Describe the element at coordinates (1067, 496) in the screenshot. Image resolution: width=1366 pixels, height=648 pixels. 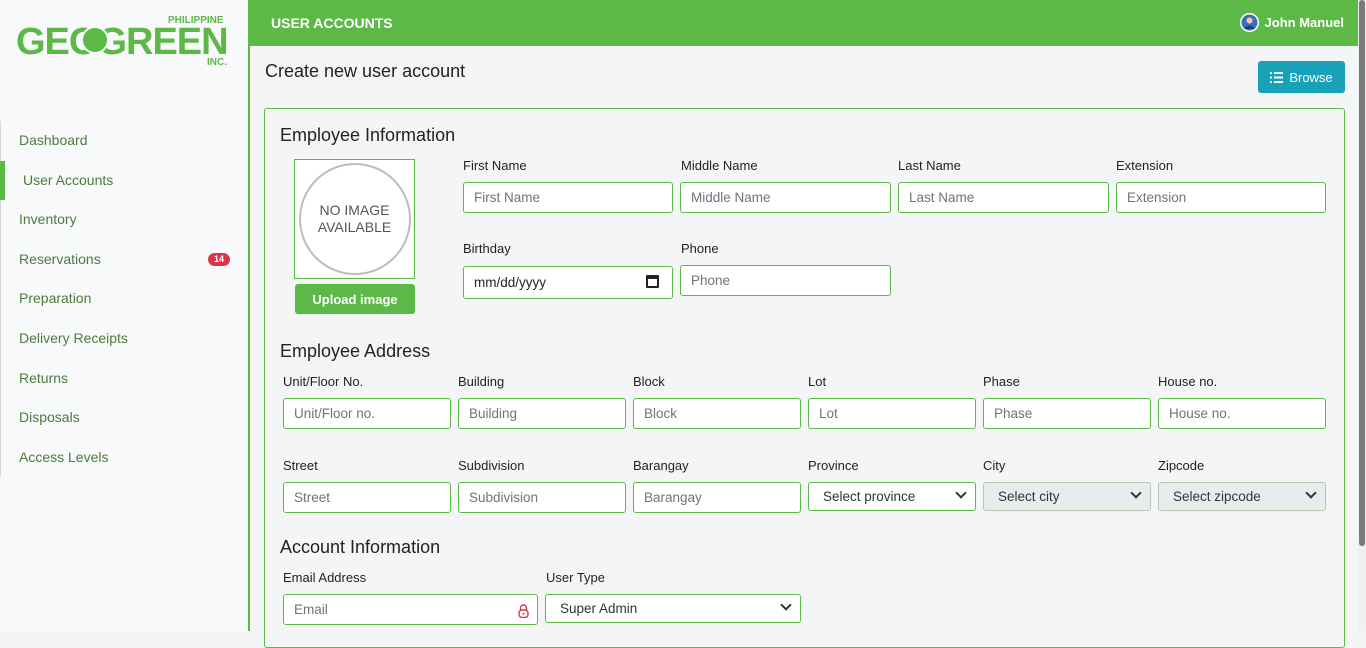
I see `city-select: Select city` at that location.